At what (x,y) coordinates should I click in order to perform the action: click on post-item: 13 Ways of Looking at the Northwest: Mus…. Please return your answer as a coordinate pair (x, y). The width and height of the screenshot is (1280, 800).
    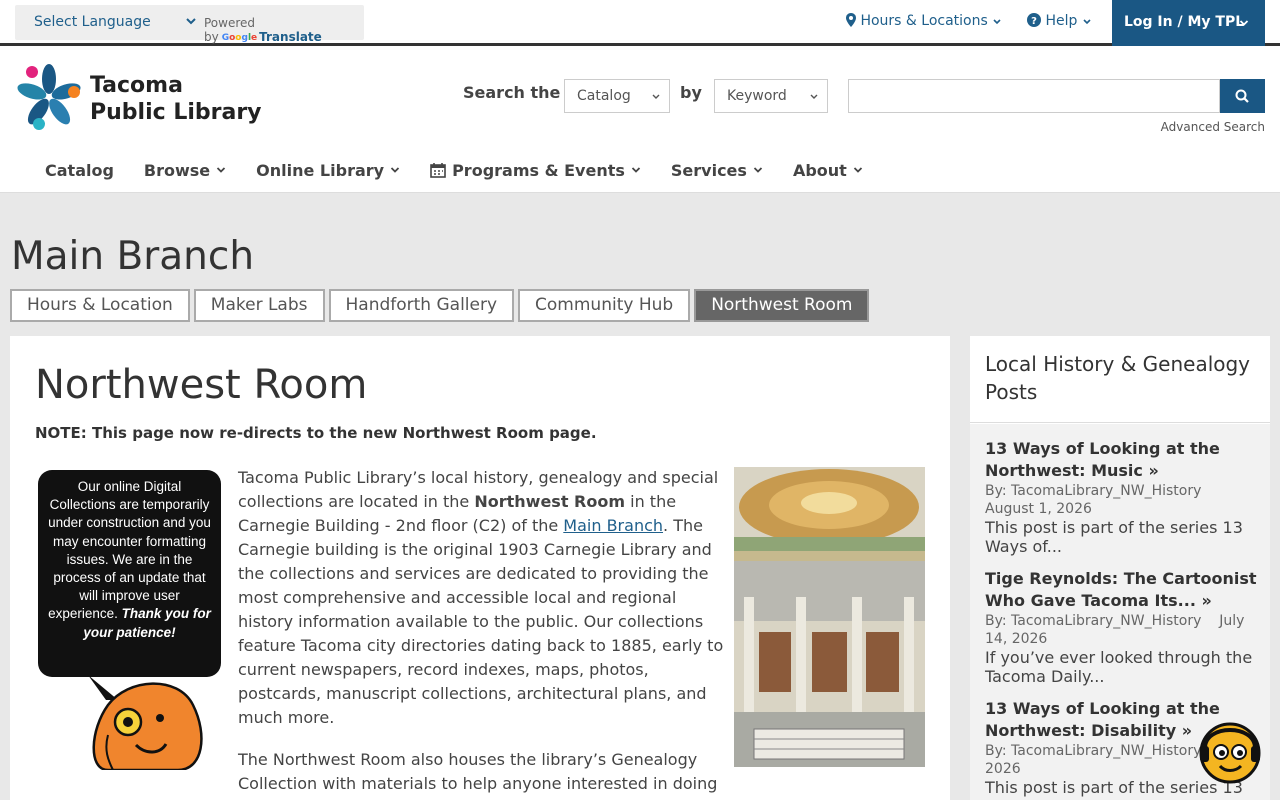
    Looking at the image, I should click on (1121, 497).